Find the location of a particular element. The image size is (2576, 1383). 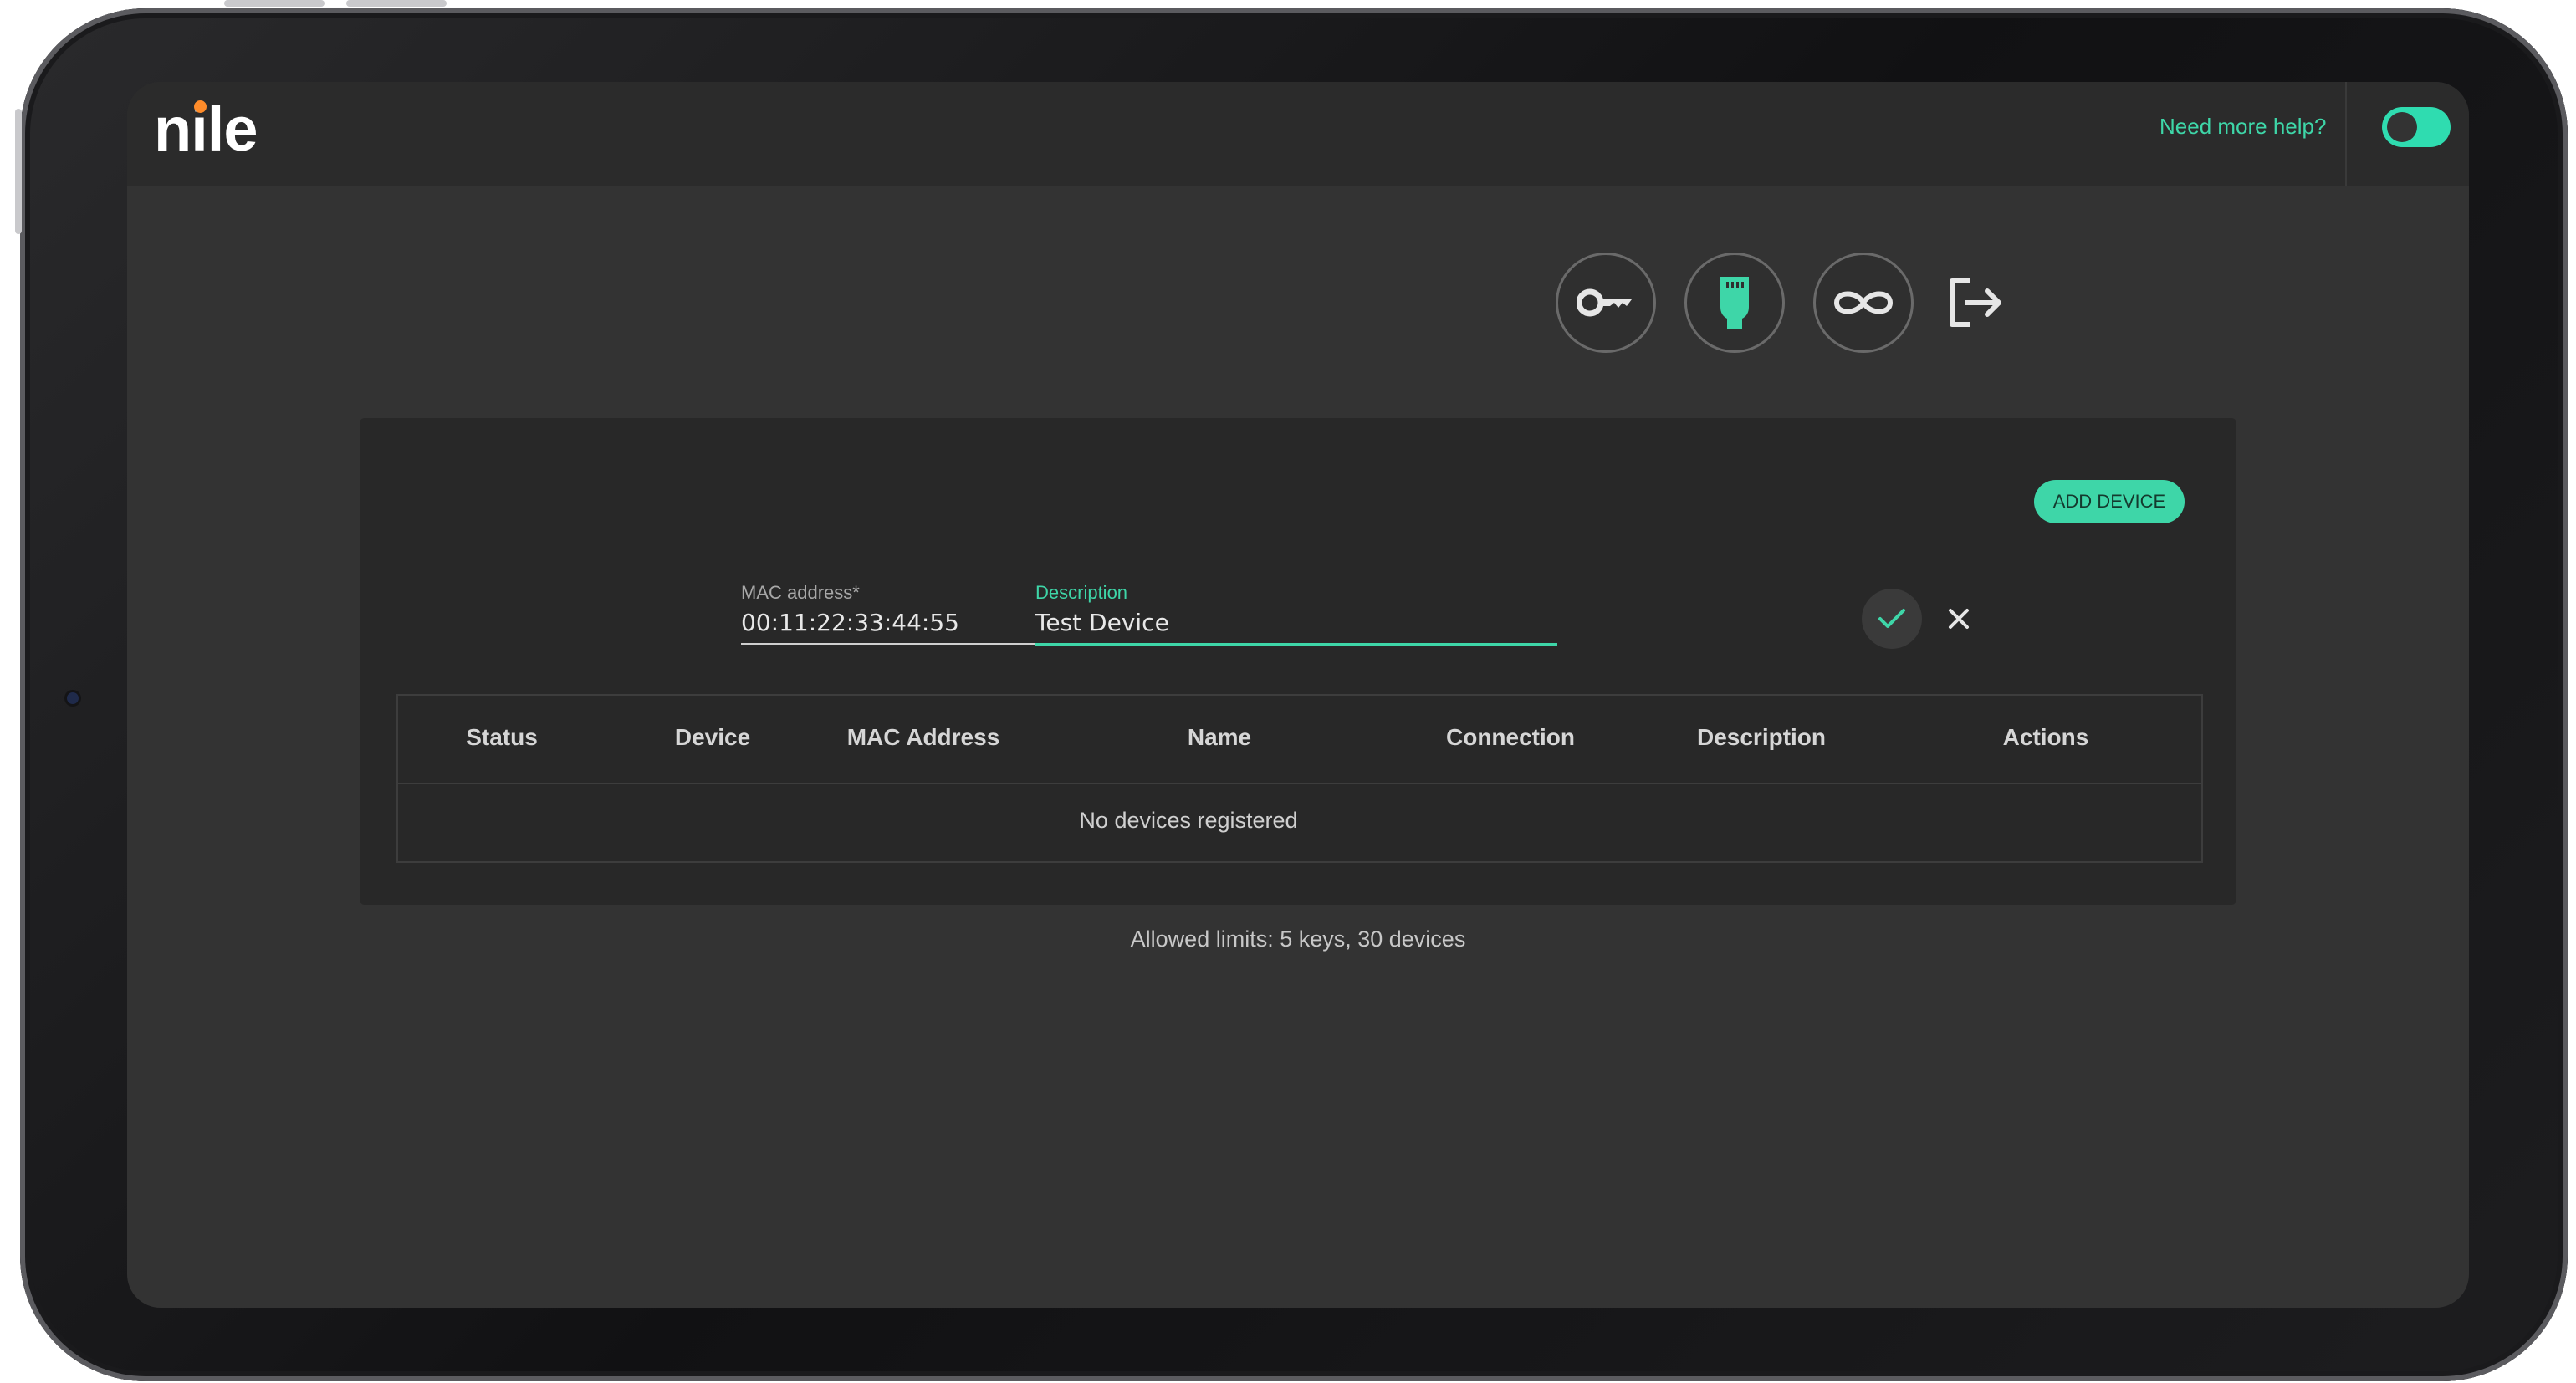

logout-button is located at coordinates (1975, 303).